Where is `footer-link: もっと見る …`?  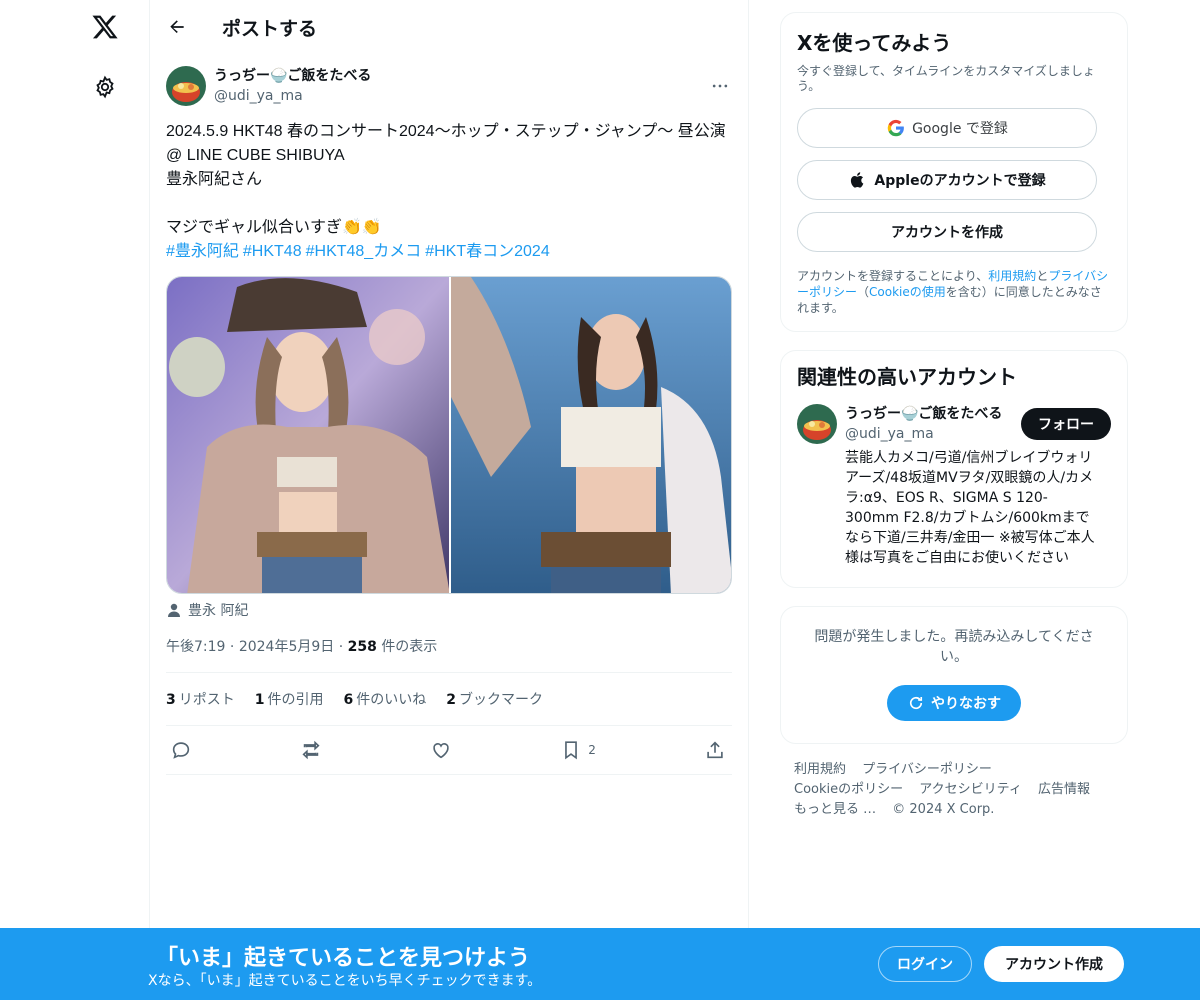
footer-link: もっと見る … is located at coordinates (835, 809).